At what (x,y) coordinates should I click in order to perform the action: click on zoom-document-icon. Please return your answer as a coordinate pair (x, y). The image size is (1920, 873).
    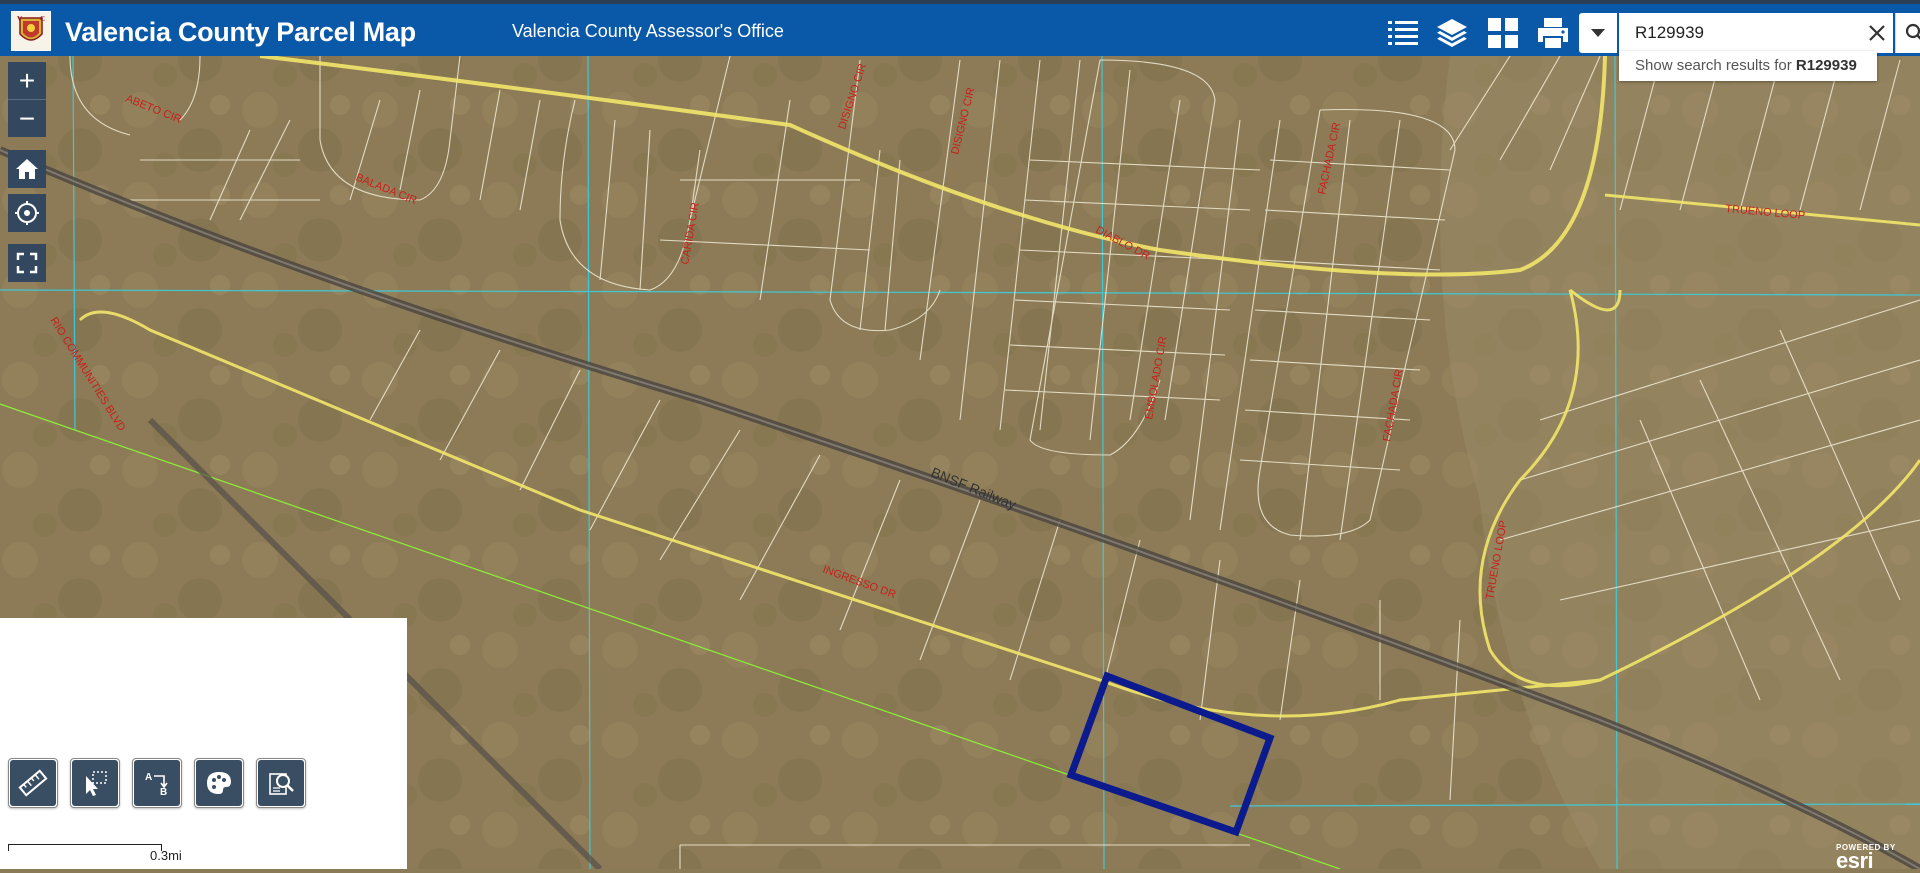
    Looking at the image, I should click on (281, 783).